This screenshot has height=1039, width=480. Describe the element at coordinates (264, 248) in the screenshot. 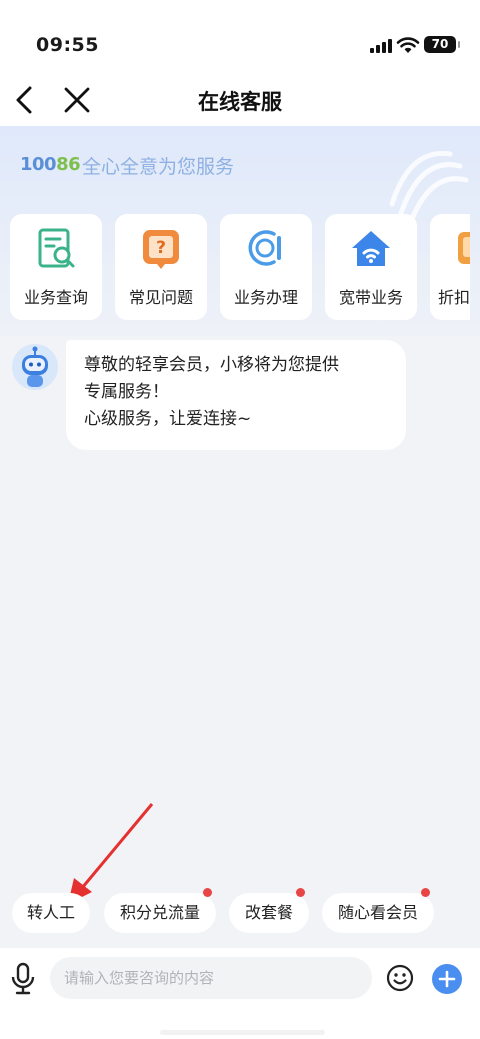

I see `service-dial-icon` at that location.